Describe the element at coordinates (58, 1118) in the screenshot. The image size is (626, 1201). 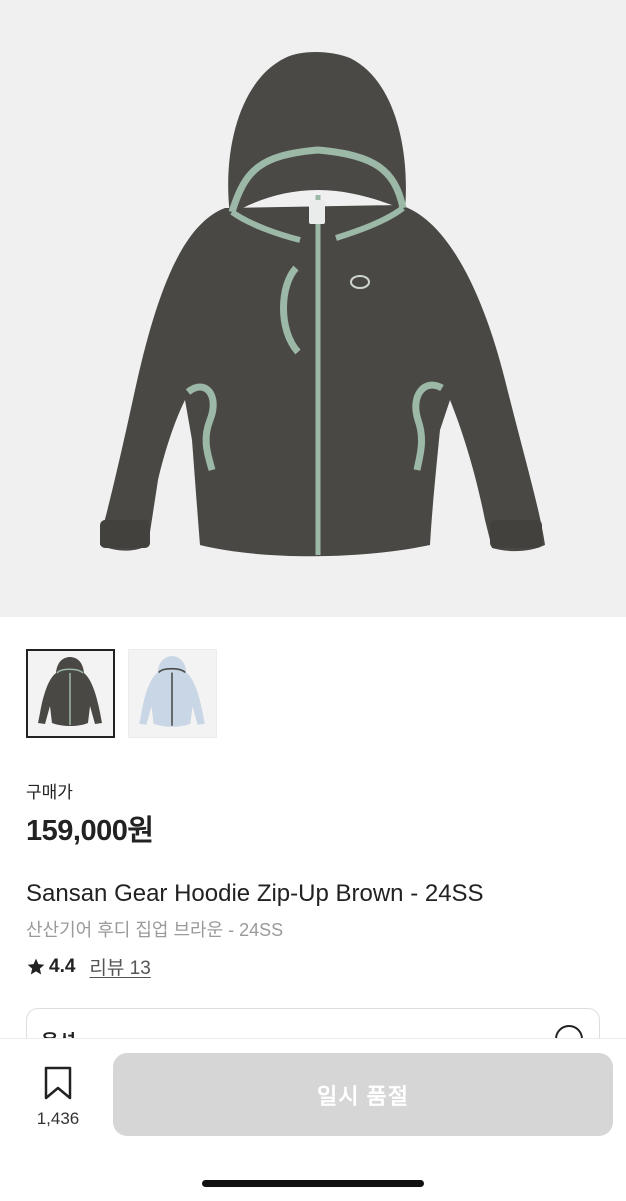
I see `wishlist-count: 1,436` at that location.